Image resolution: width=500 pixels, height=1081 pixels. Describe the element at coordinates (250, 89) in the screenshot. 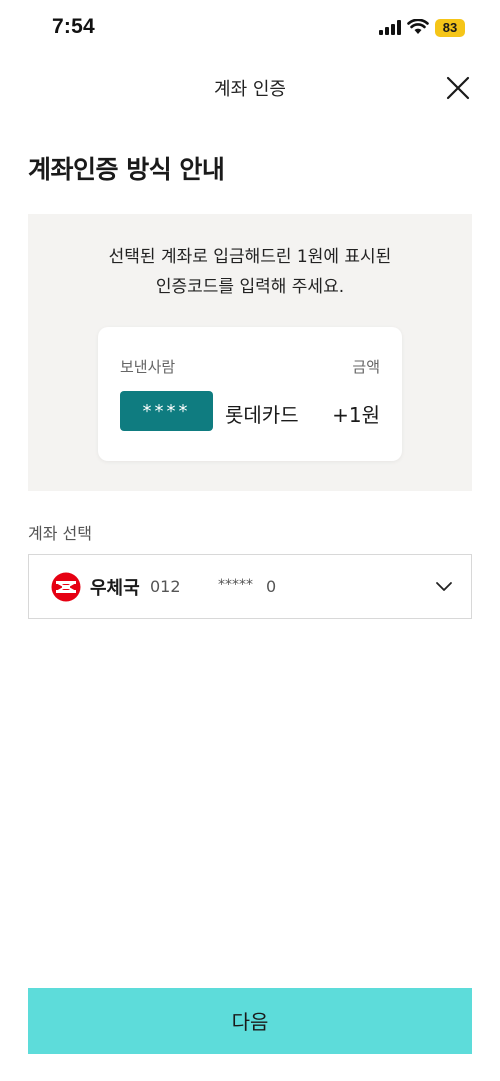

I see `header-title: 계좌 인증` at that location.